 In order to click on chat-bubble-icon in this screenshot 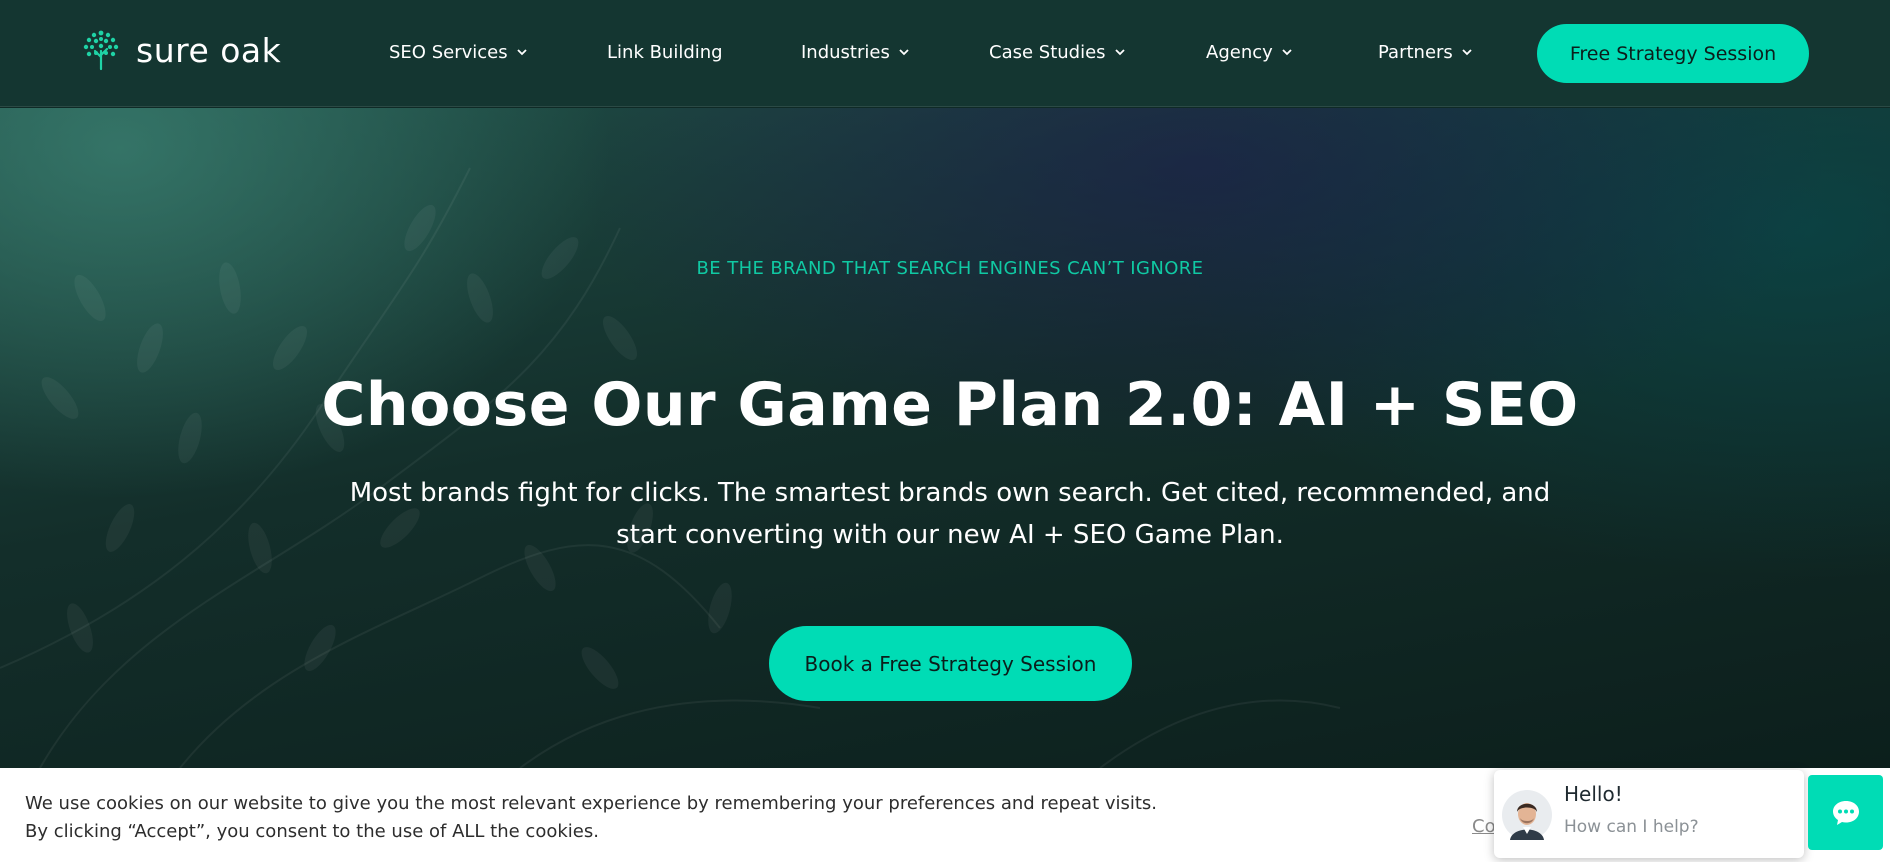, I will do `click(1845, 812)`.